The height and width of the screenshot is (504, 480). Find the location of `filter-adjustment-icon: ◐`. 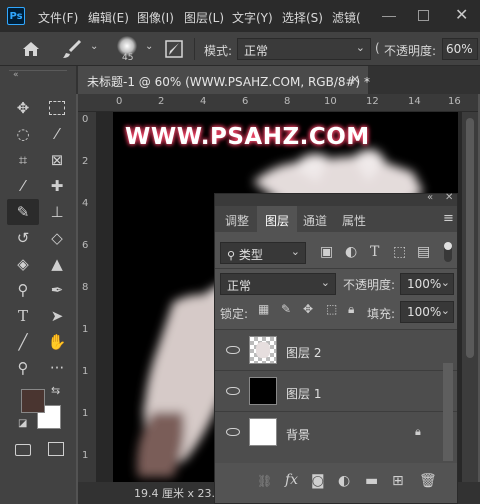

filter-adjustment-icon: ◐ is located at coordinates (351, 252).